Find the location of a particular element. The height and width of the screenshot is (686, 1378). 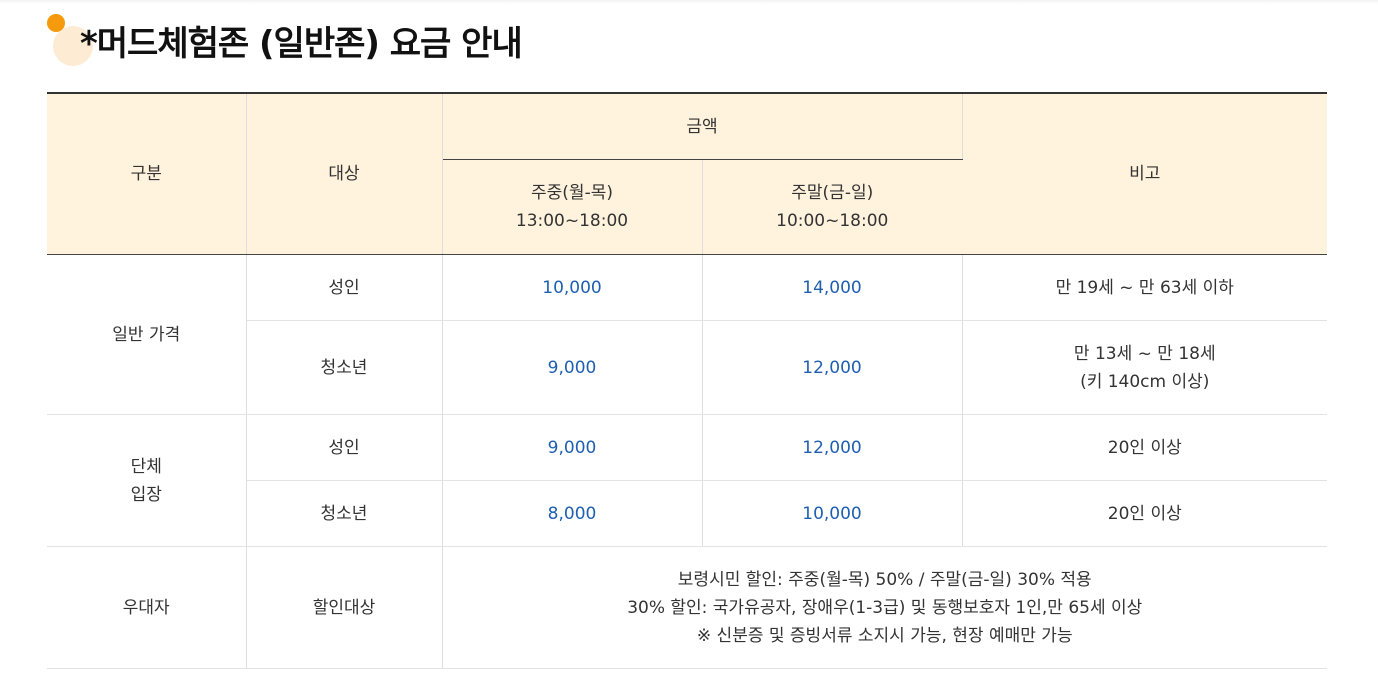

header-weekday: 주중(월-목) 13:00~18:00 is located at coordinates (572, 207).